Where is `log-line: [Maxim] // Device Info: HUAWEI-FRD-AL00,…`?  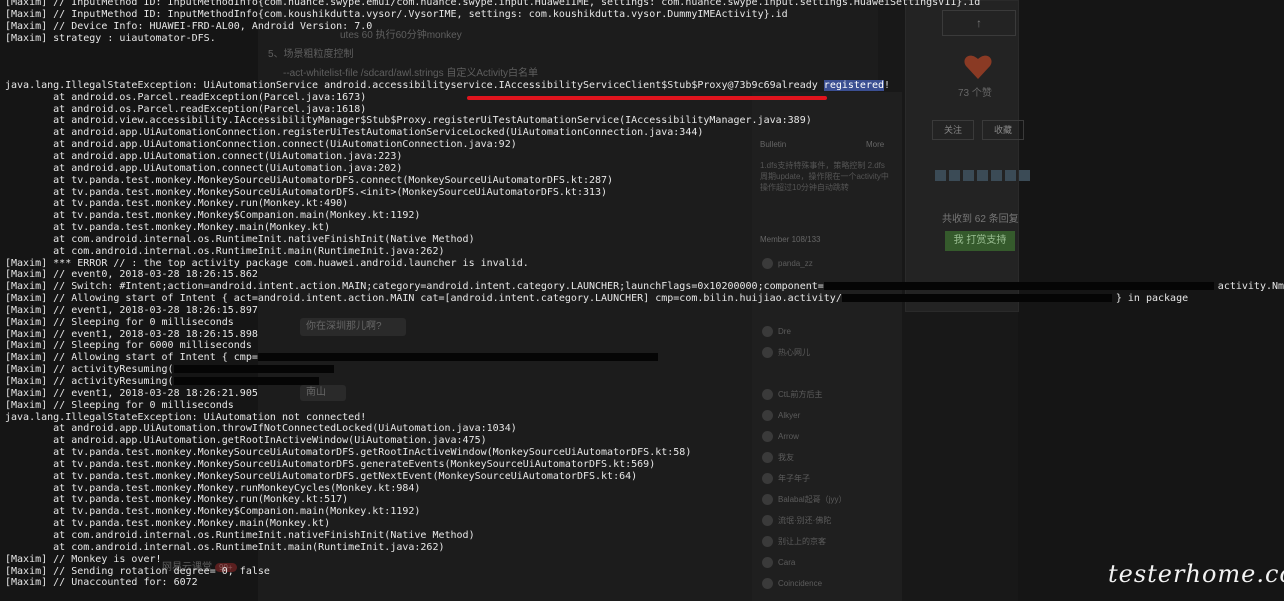
log-line: [Maxim] // Device Info: HUAWEI-FRD-AL00,… is located at coordinates (189, 26).